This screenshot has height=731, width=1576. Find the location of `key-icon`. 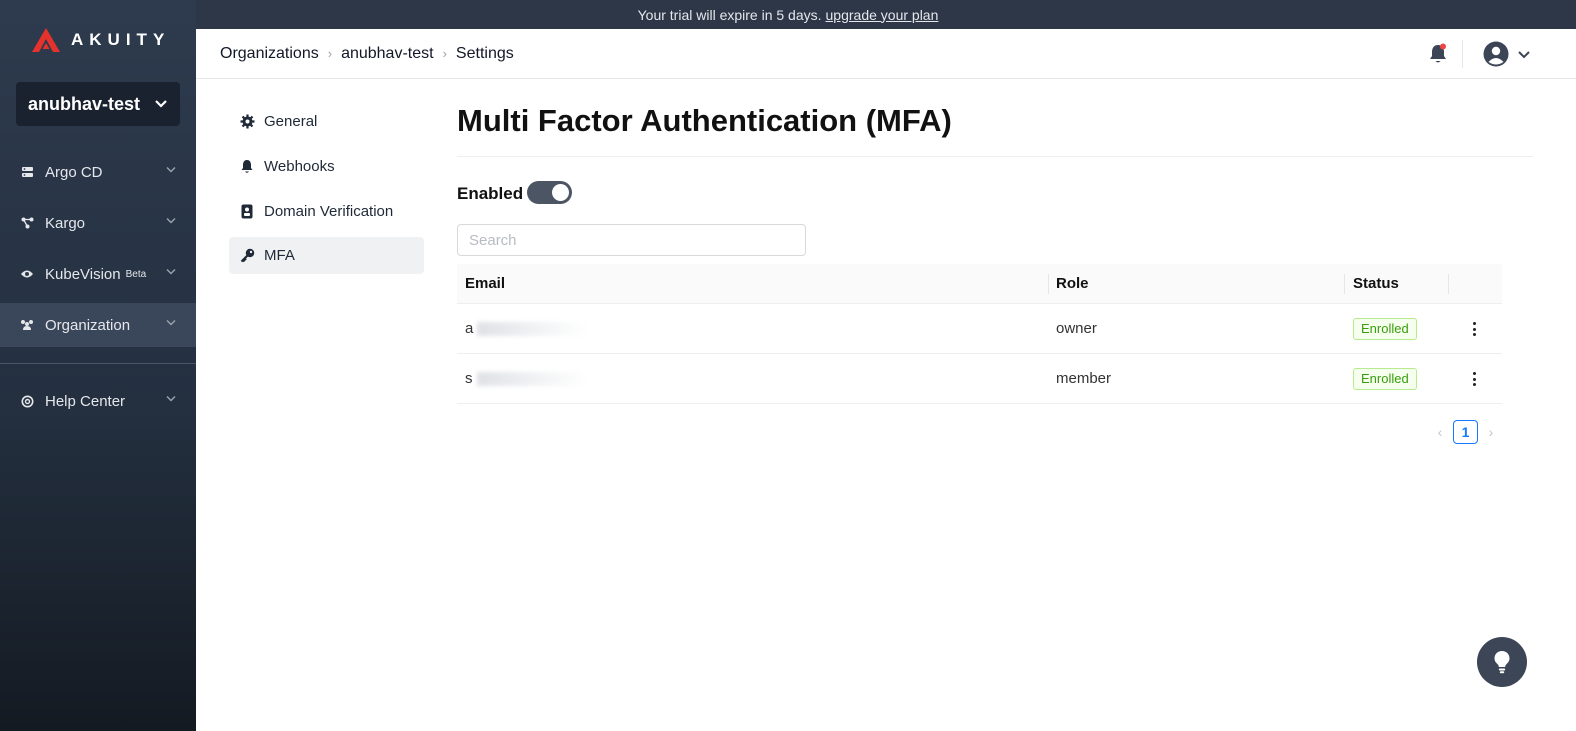

key-icon is located at coordinates (247, 256).